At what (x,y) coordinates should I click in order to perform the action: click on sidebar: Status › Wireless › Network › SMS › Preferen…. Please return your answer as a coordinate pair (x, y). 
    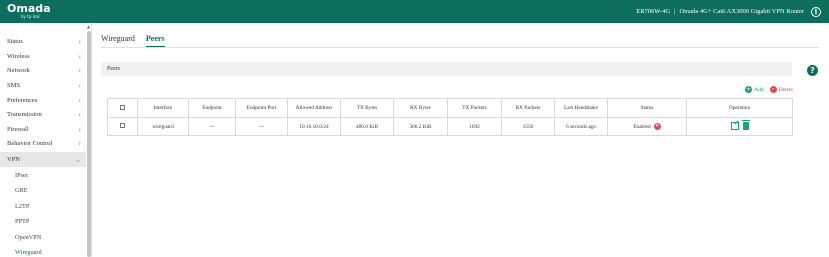
    Looking at the image, I should click on (46, 140).